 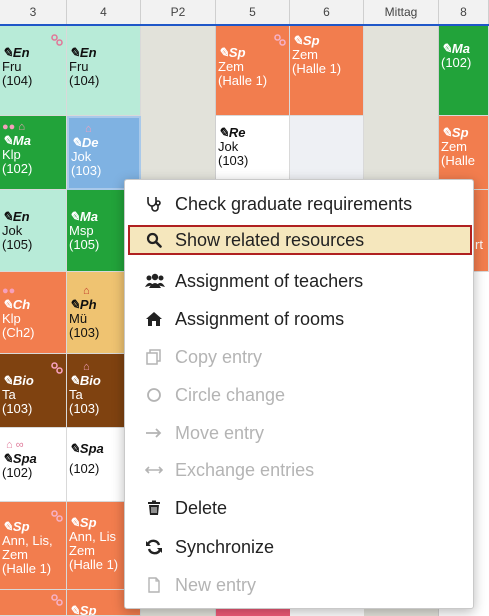 What do you see at coordinates (479, 244) in the screenshot?
I see `entry-room: rt` at bounding box center [479, 244].